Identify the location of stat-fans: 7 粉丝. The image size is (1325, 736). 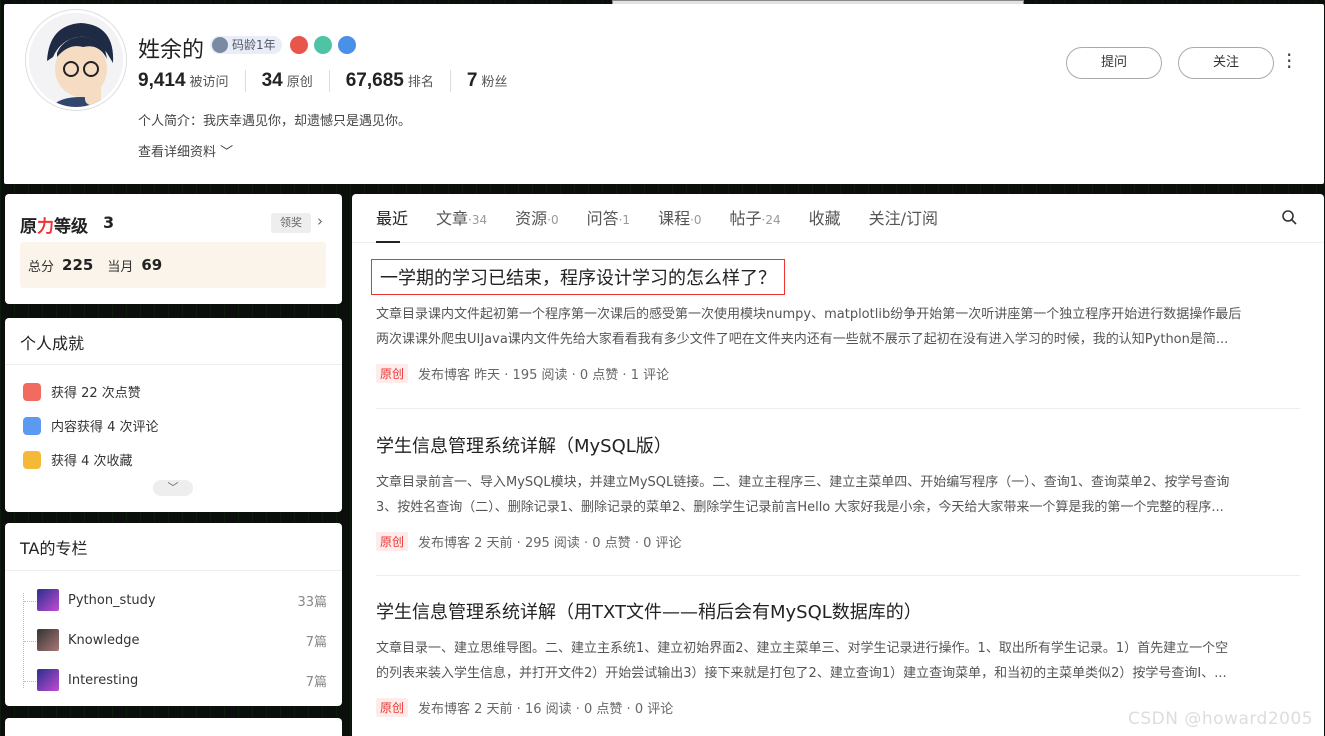
(486, 81).